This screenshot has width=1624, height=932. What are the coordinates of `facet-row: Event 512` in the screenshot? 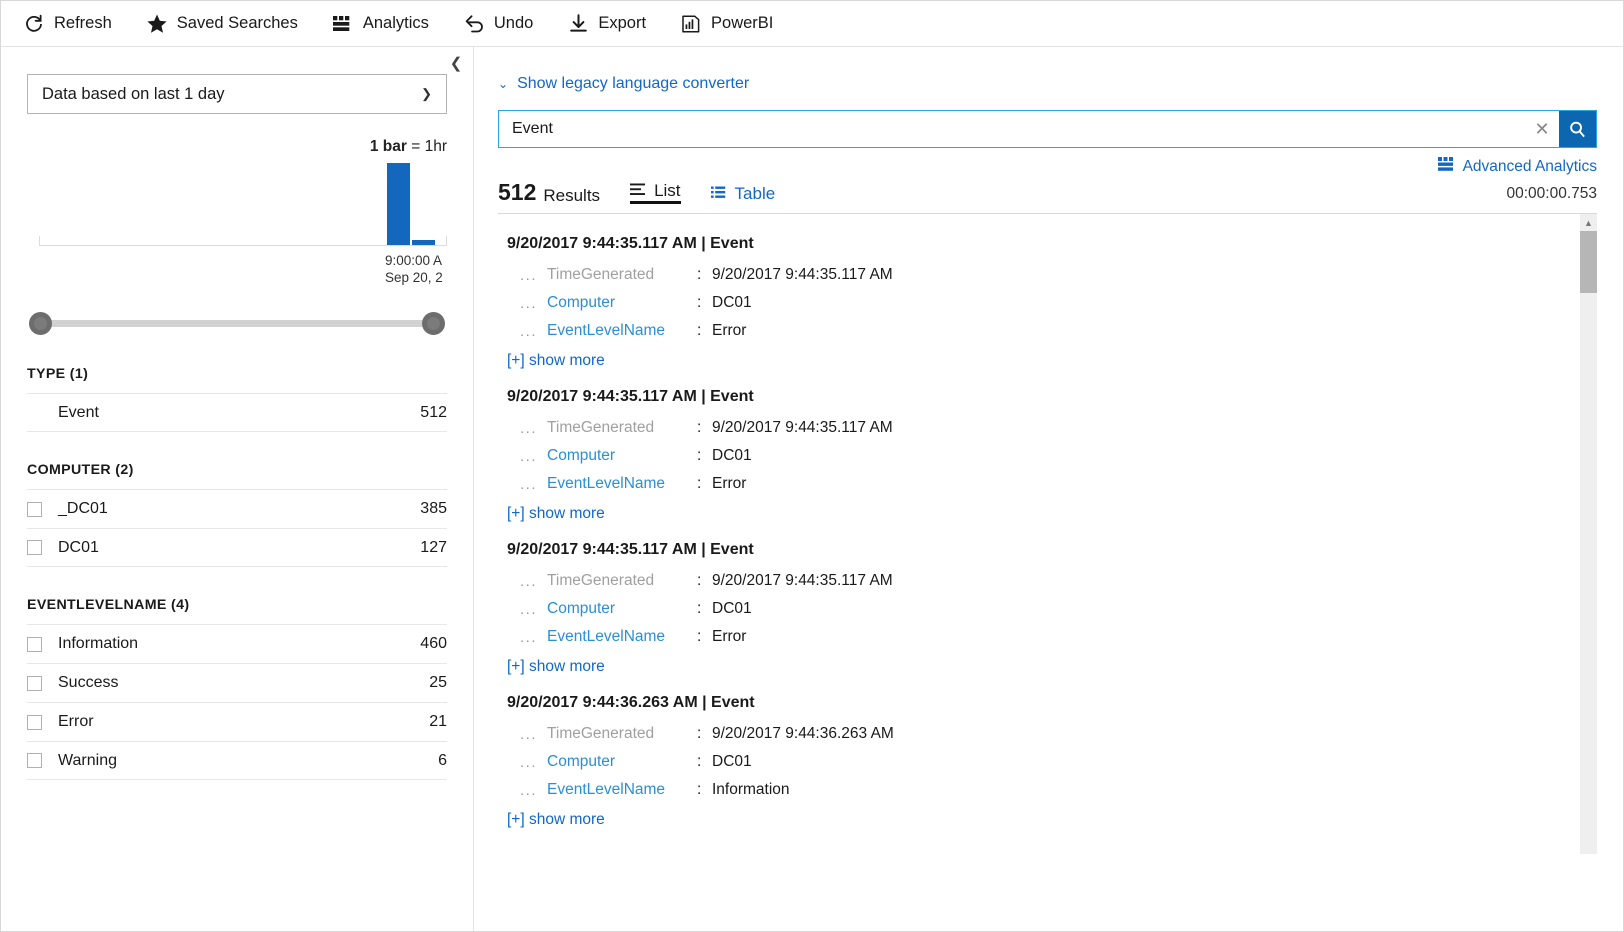 It's located at (237, 412).